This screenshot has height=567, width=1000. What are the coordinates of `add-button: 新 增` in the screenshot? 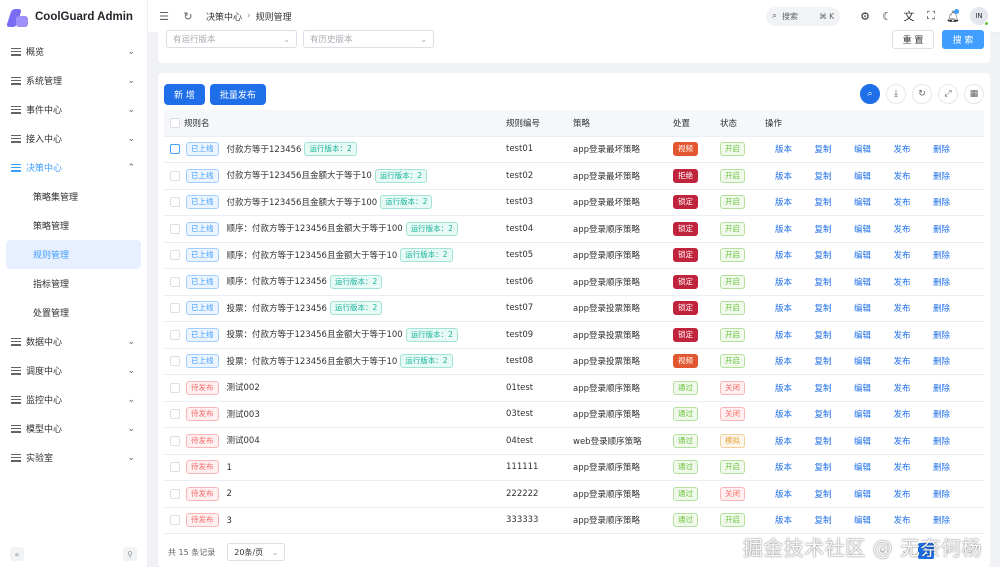 It's located at (184, 94).